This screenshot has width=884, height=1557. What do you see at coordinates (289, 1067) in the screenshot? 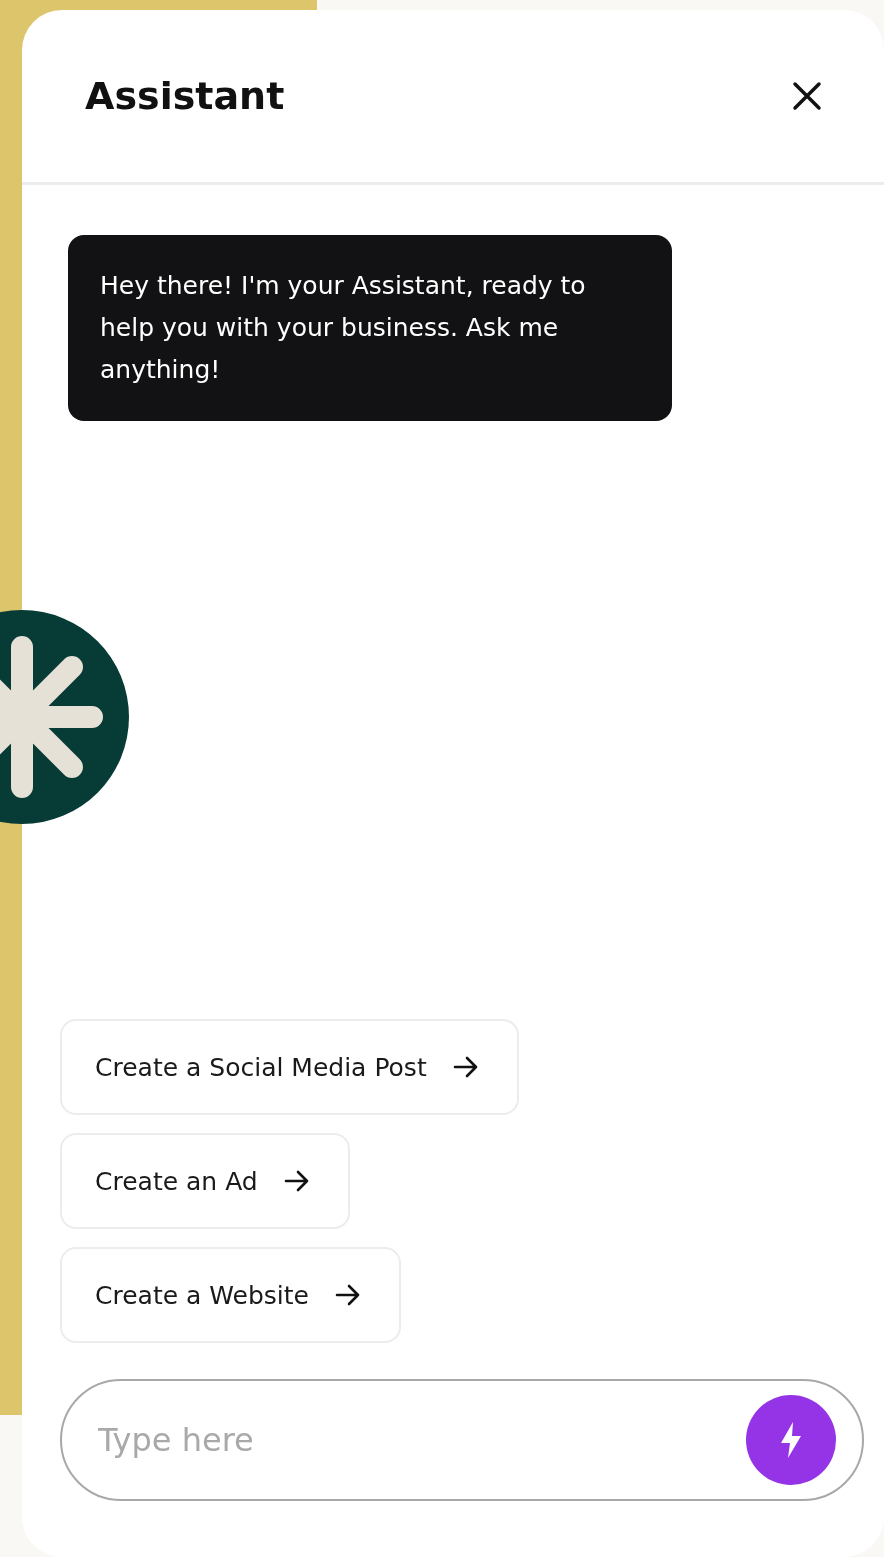
I see `suggestion-button: Create a Social Media Post` at bounding box center [289, 1067].